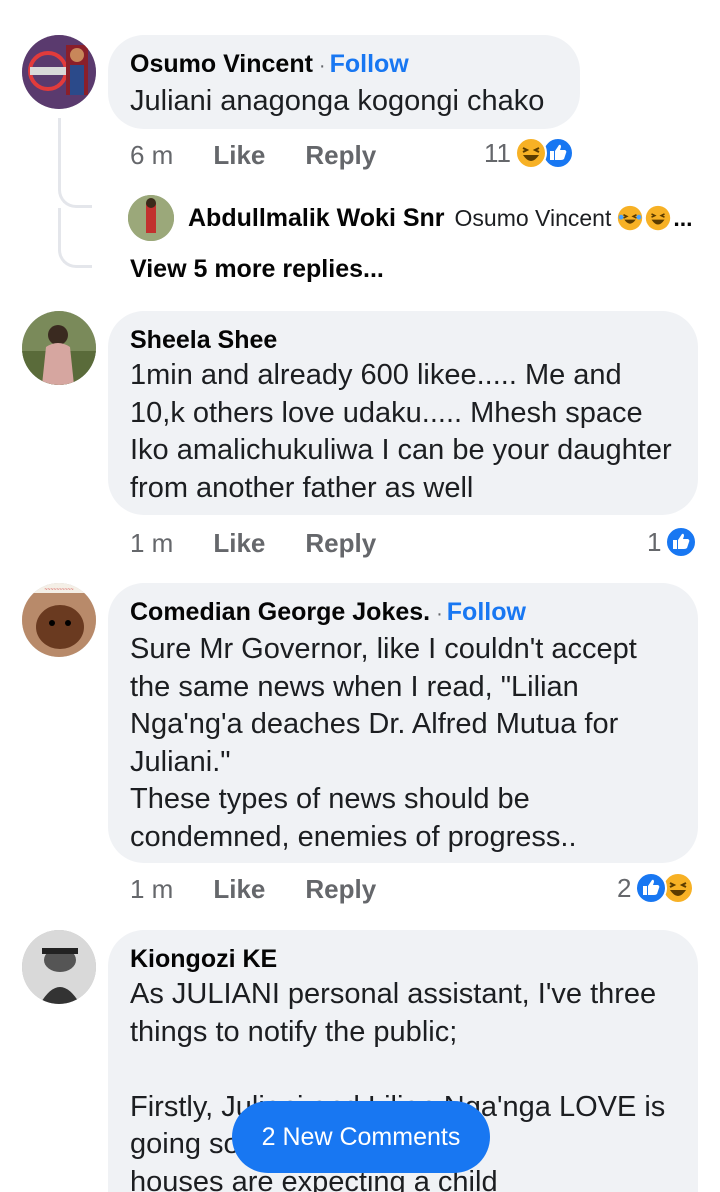 The height and width of the screenshot is (1192, 720). I want to click on comment-text: Juliani anagonga kogongi chako, so click(337, 101).